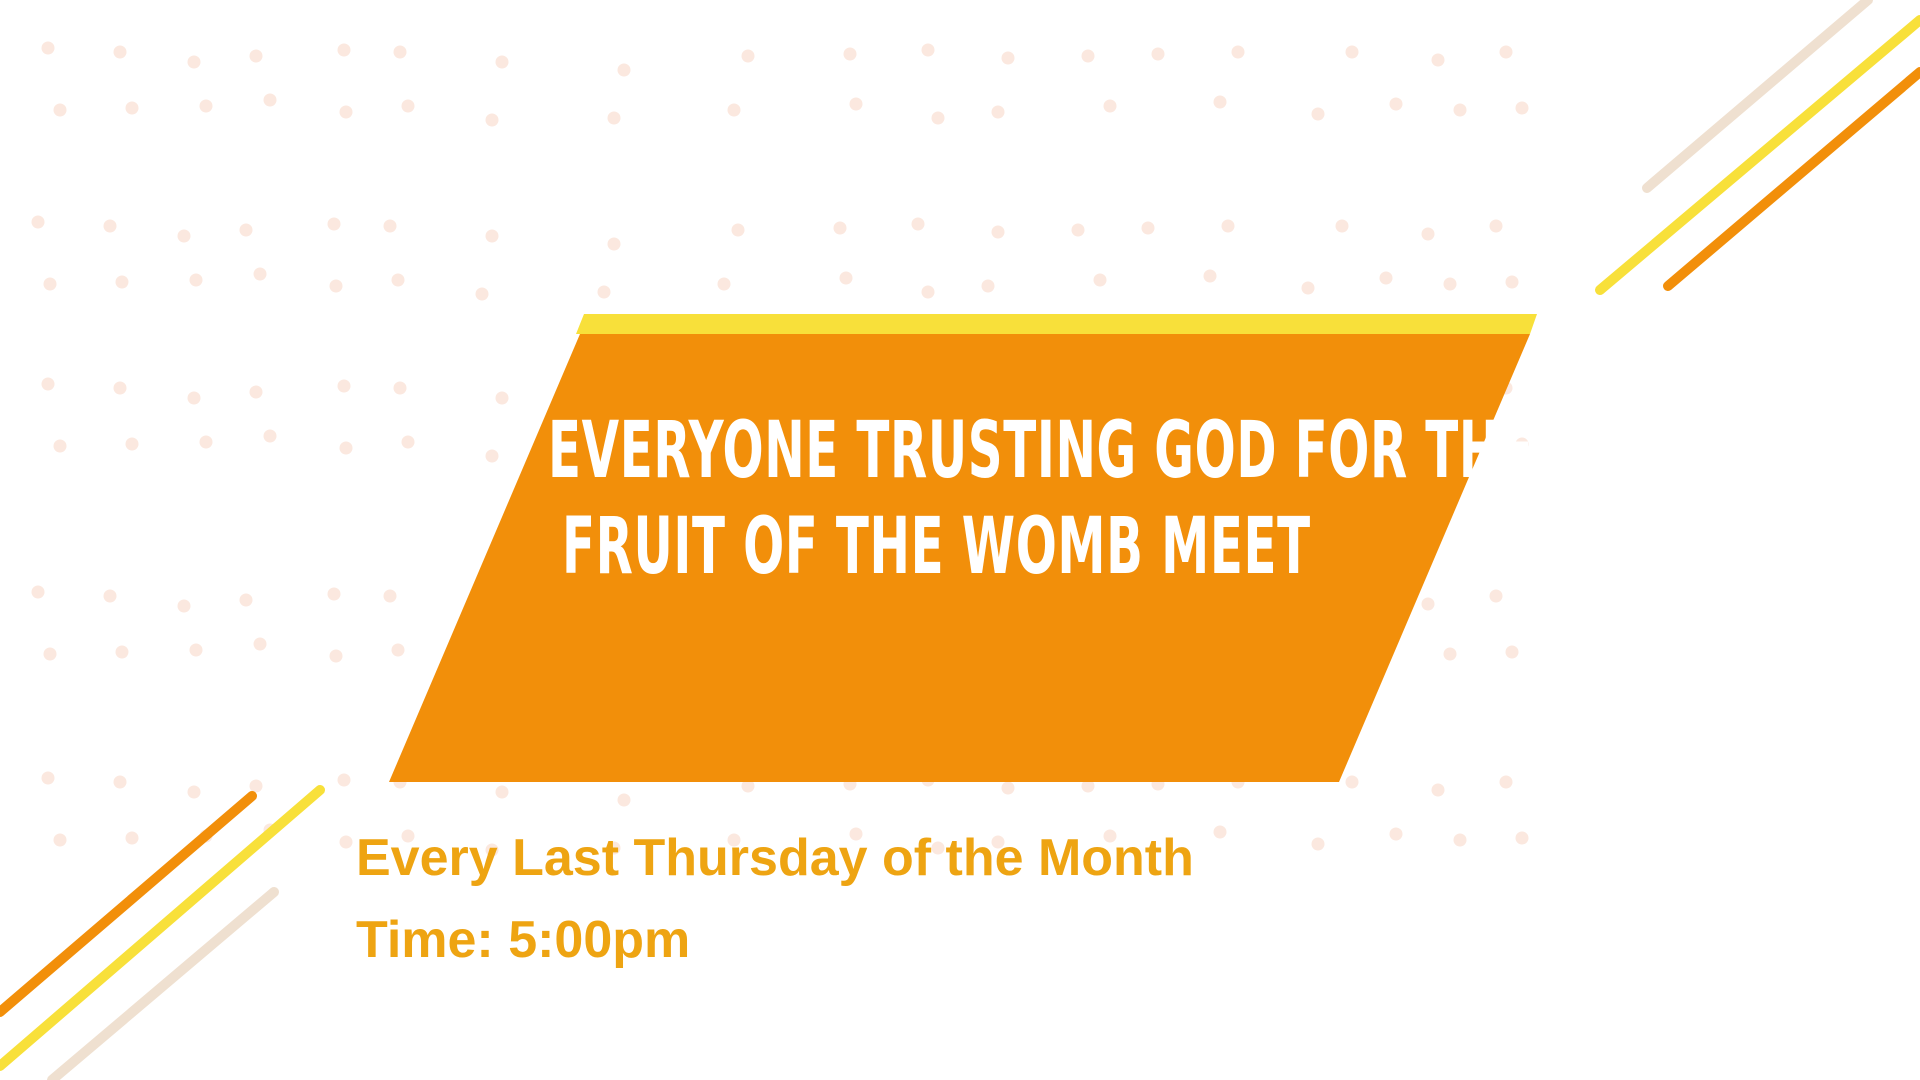 The height and width of the screenshot is (1080, 1920). I want to click on banner-top-stripe, so click(1056, 324).